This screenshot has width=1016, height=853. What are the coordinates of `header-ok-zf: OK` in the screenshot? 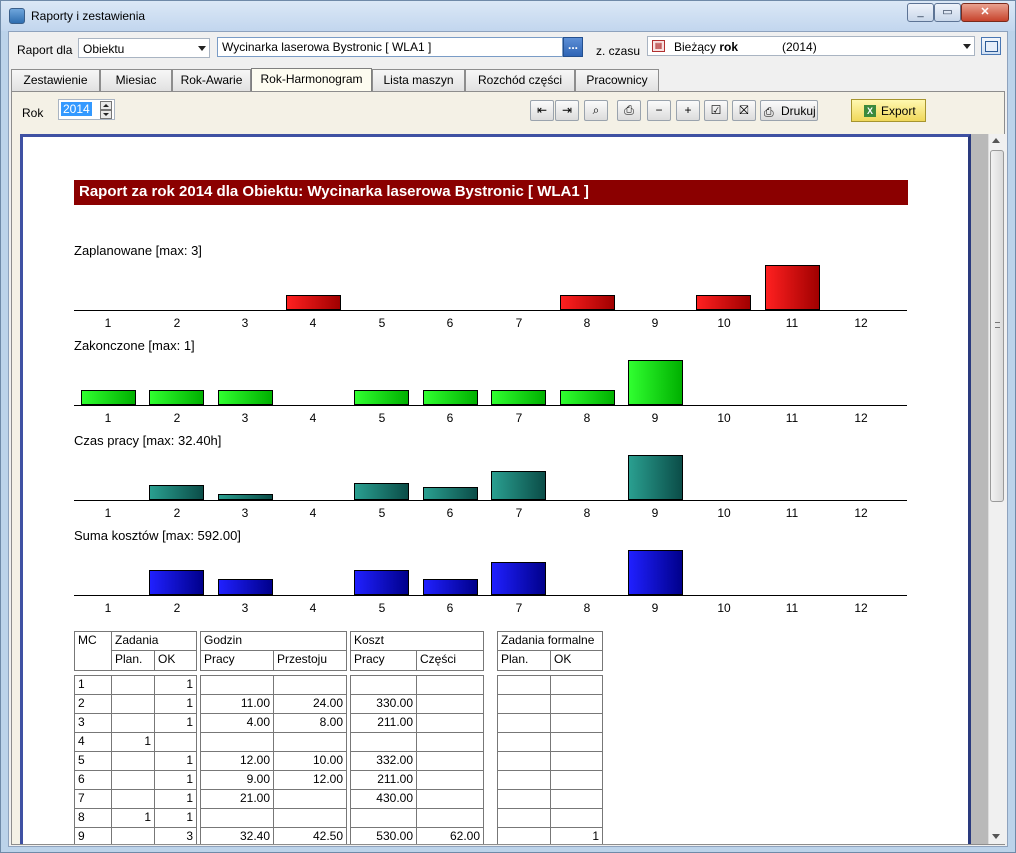 It's located at (576, 660).